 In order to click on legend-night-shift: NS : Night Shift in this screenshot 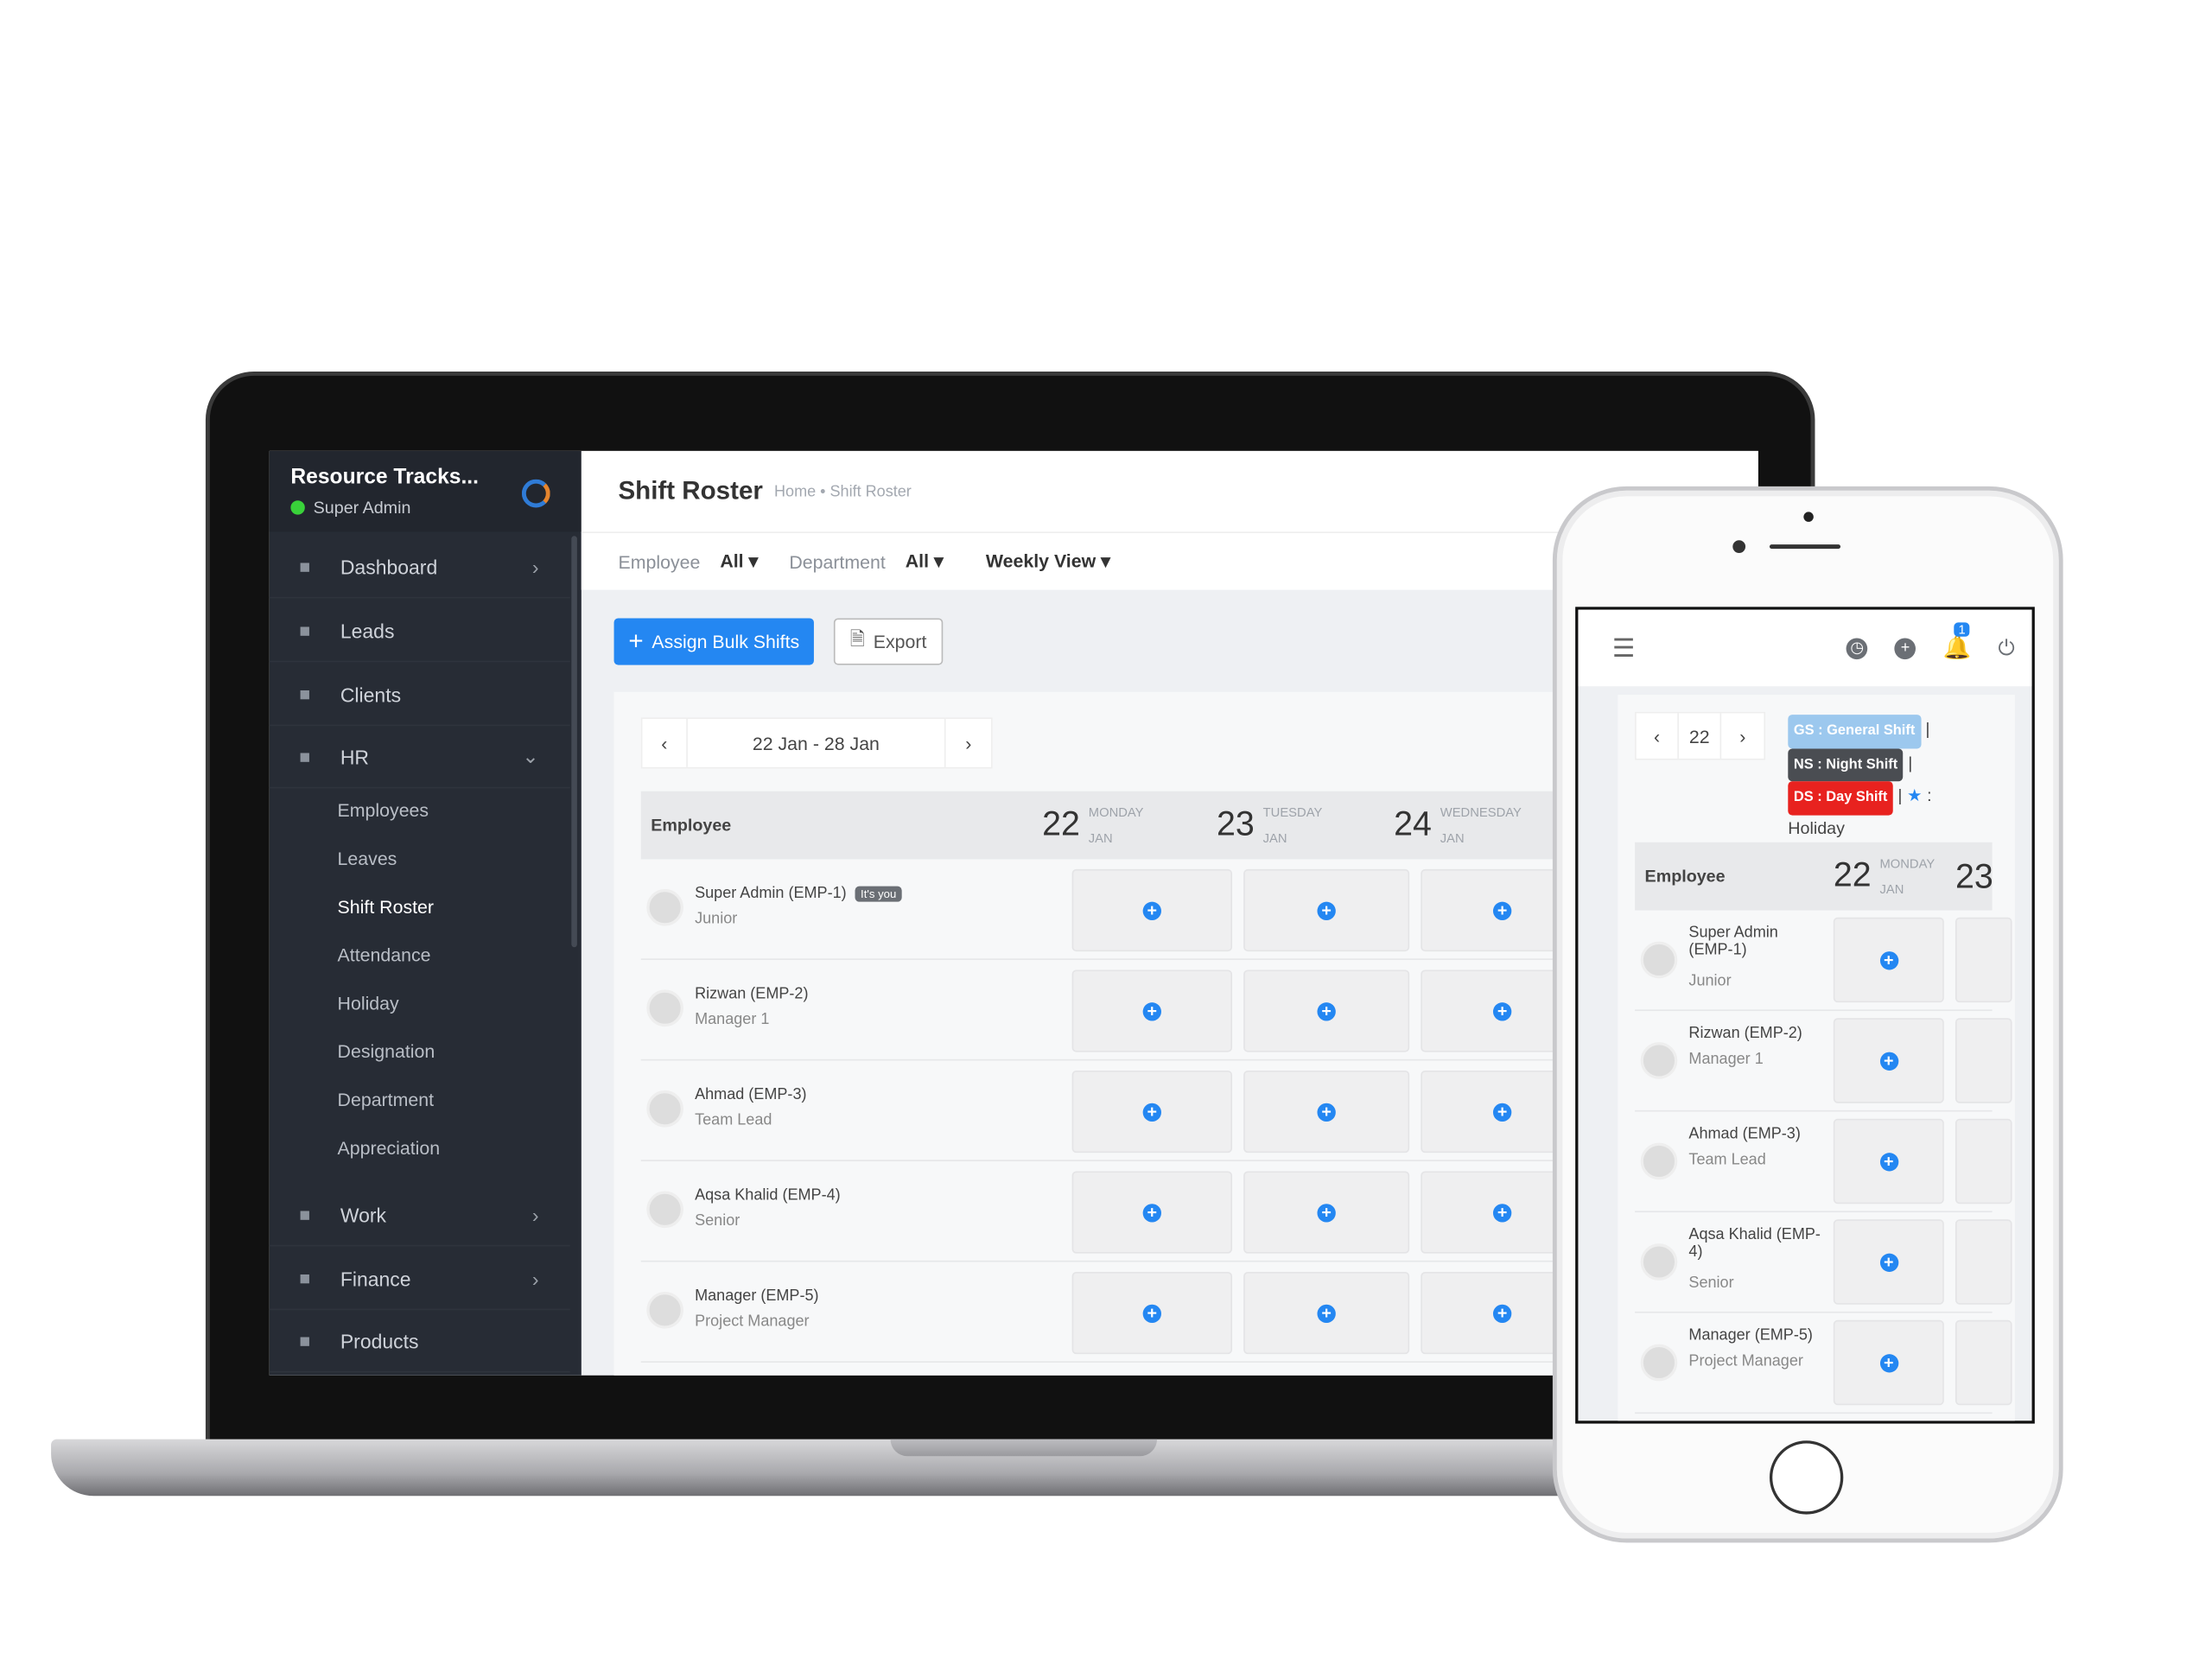, I will do `click(1846, 764)`.